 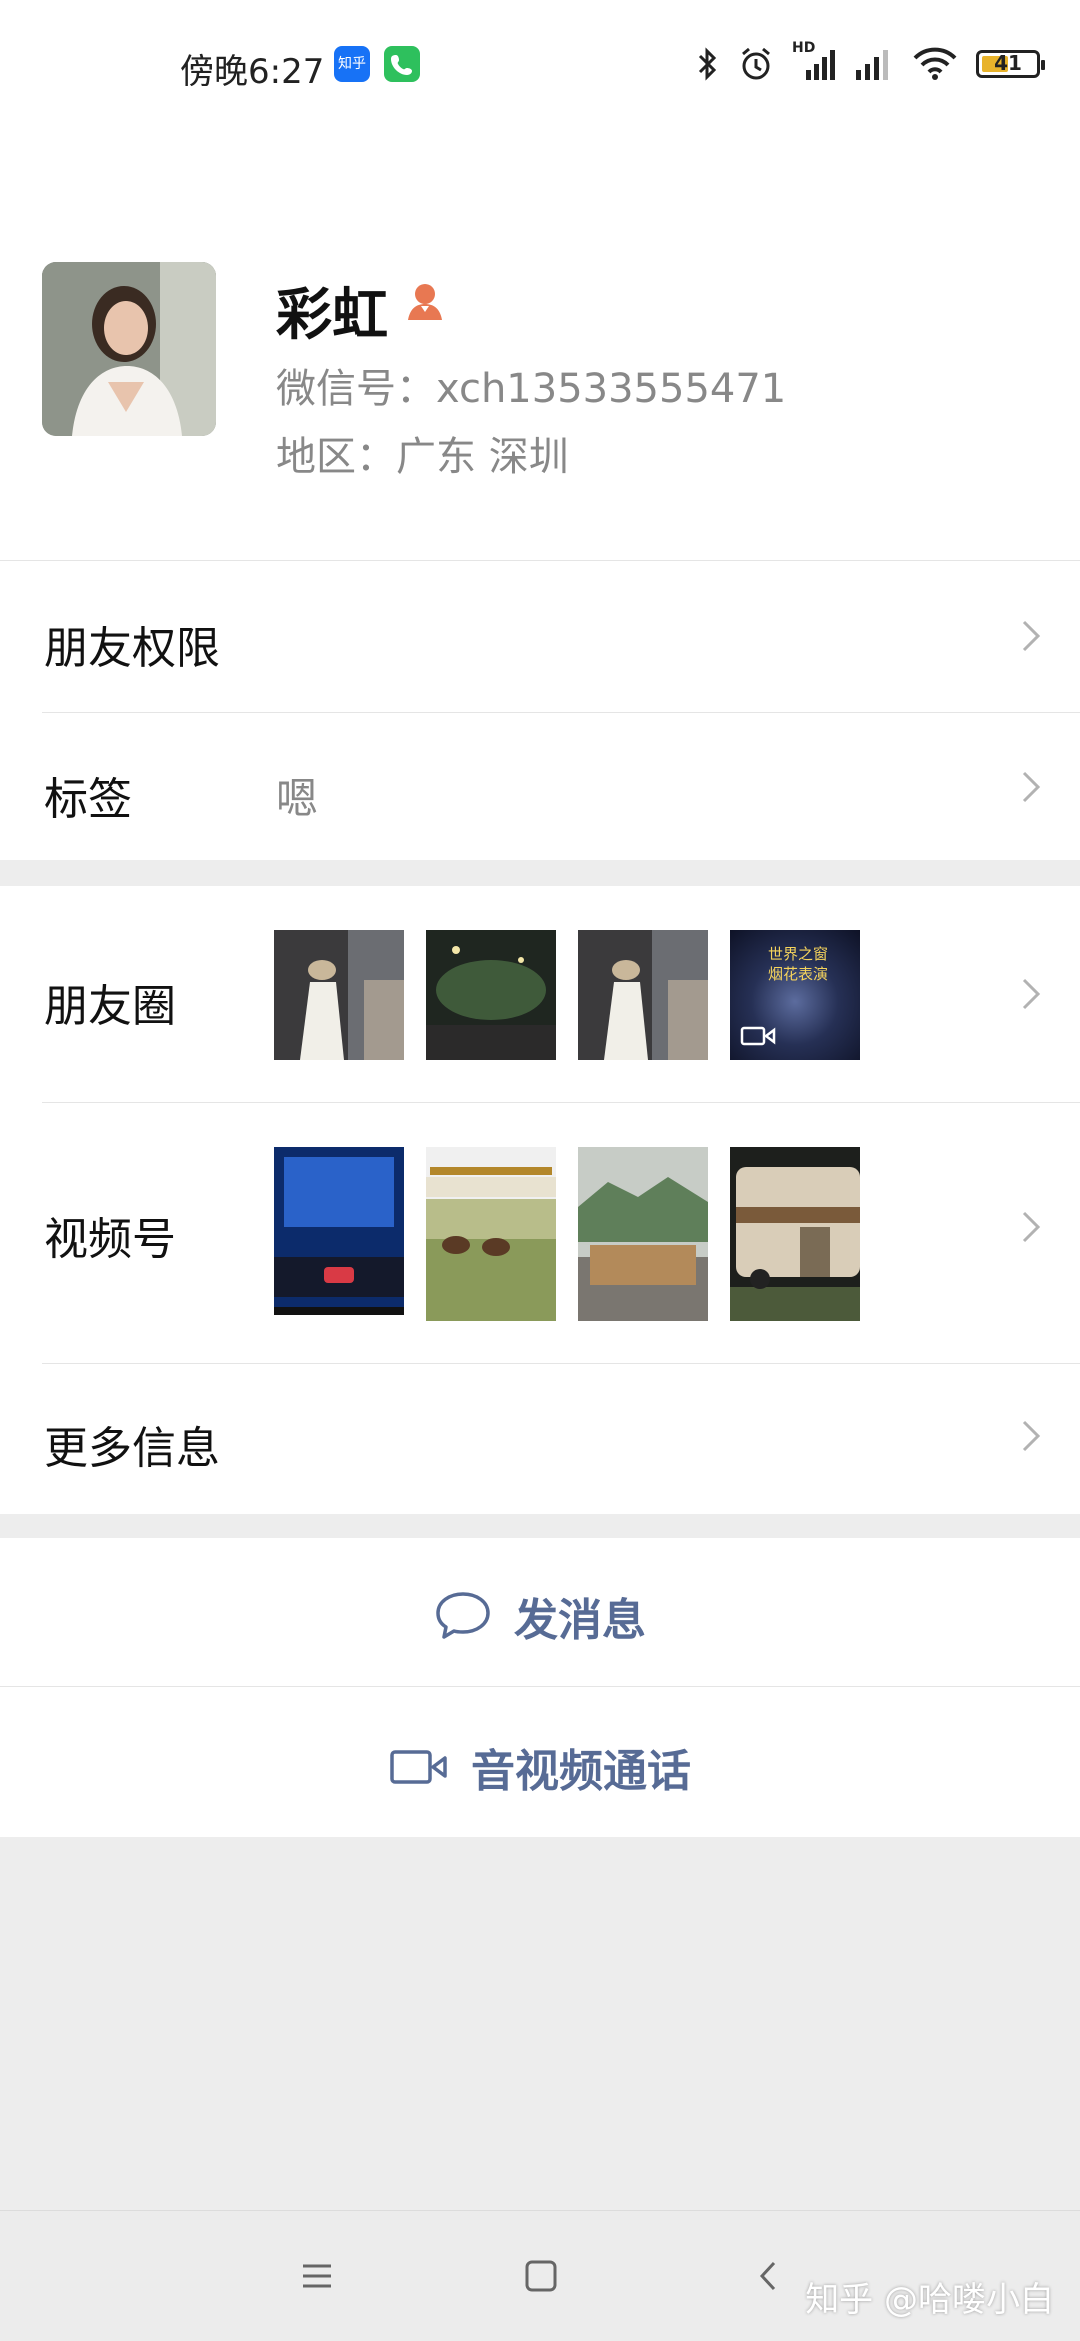 What do you see at coordinates (580, 1620) in the screenshot?
I see `send-message-label: 发消息` at bounding box center [580, 1620].